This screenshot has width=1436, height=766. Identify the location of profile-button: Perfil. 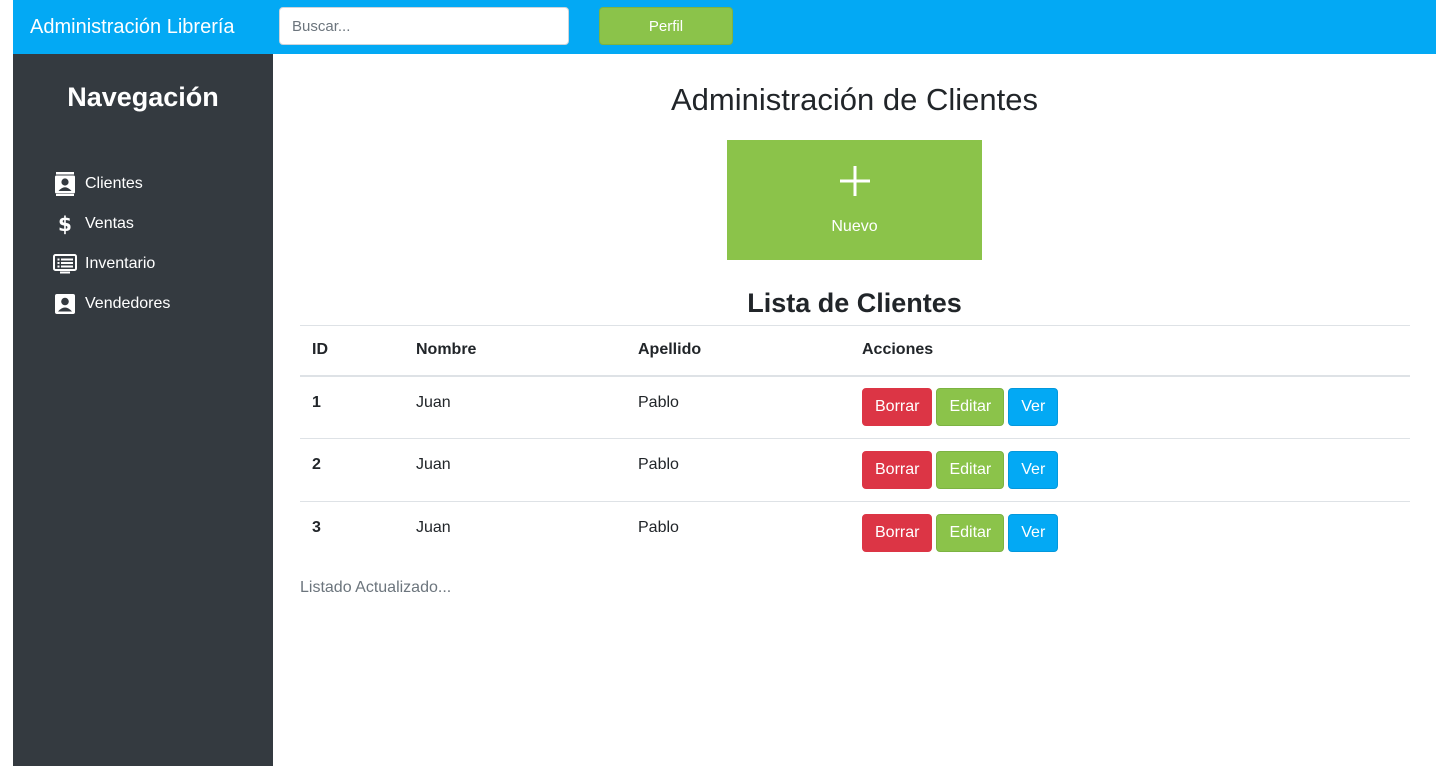
(666, 26).